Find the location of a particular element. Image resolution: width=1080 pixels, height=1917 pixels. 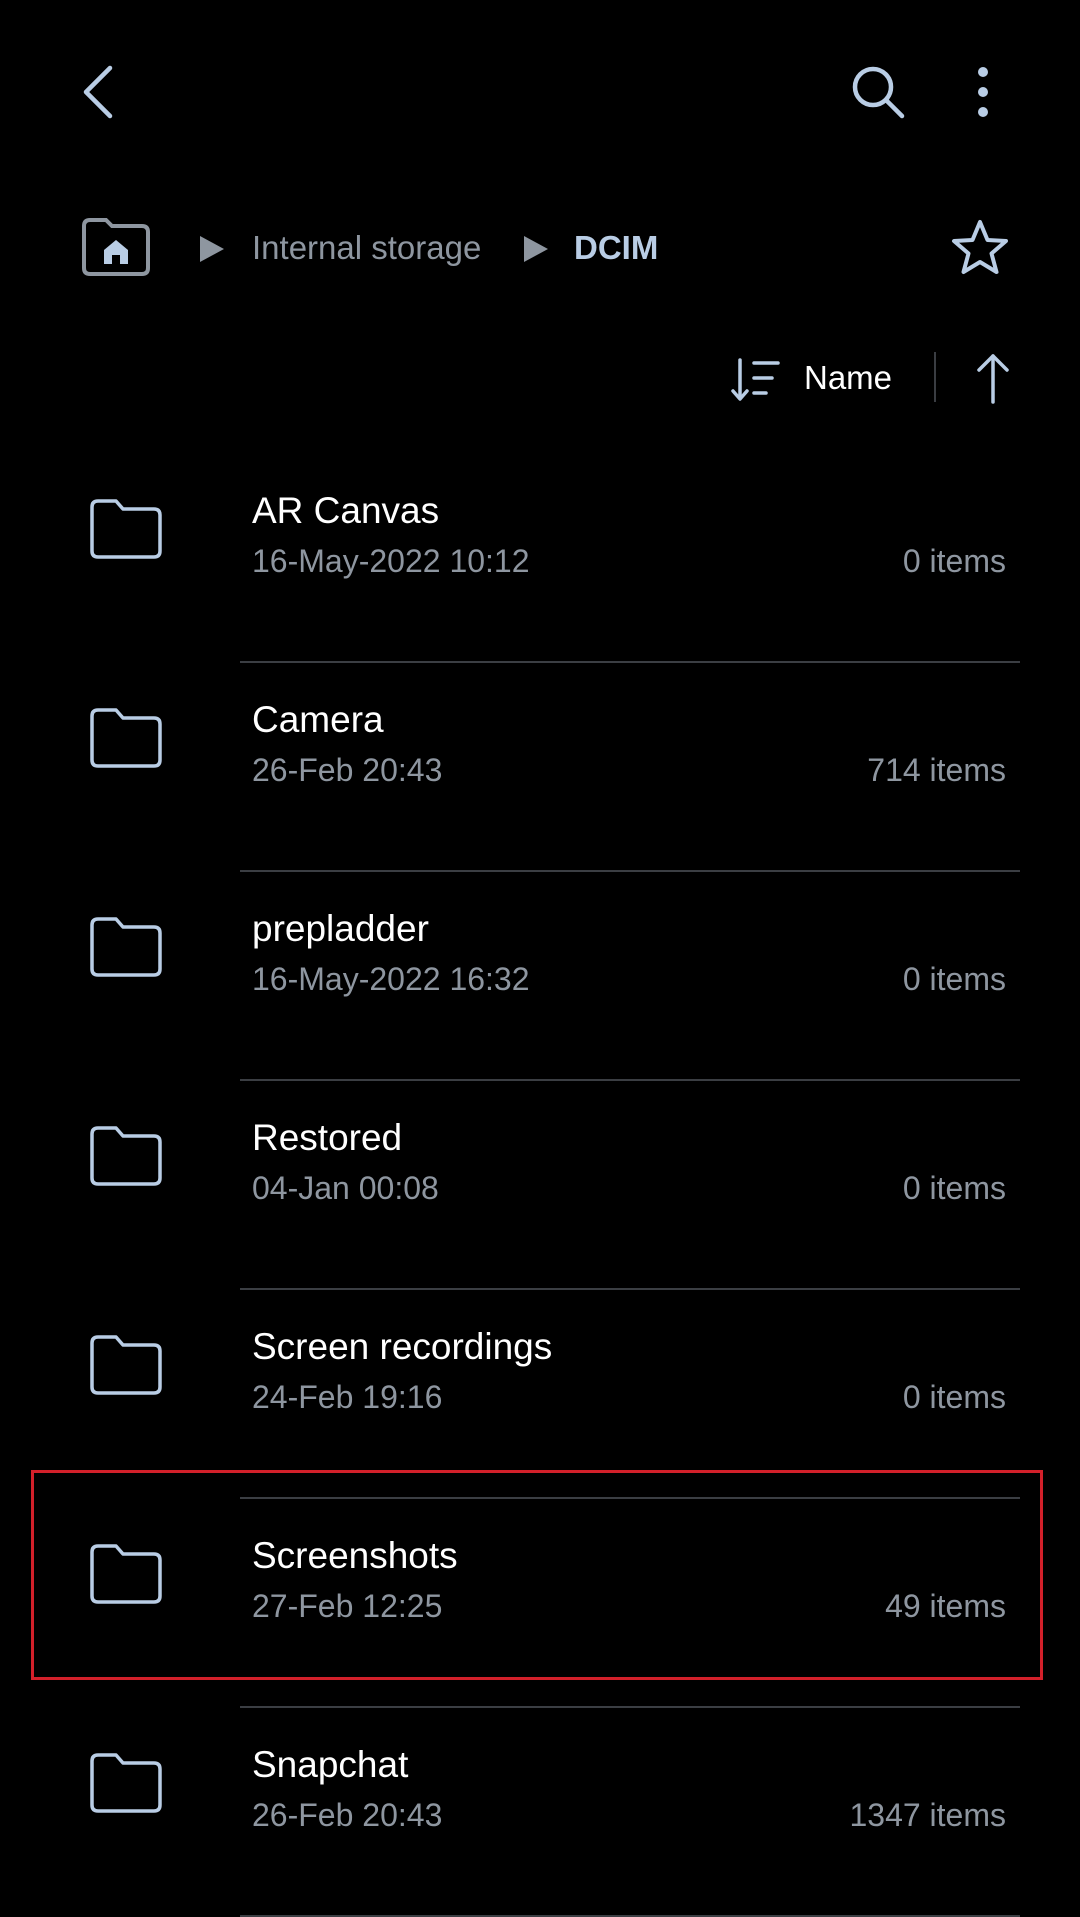

folder-date: 04-Jan 00:08 is located at coordinates (345, 1188).